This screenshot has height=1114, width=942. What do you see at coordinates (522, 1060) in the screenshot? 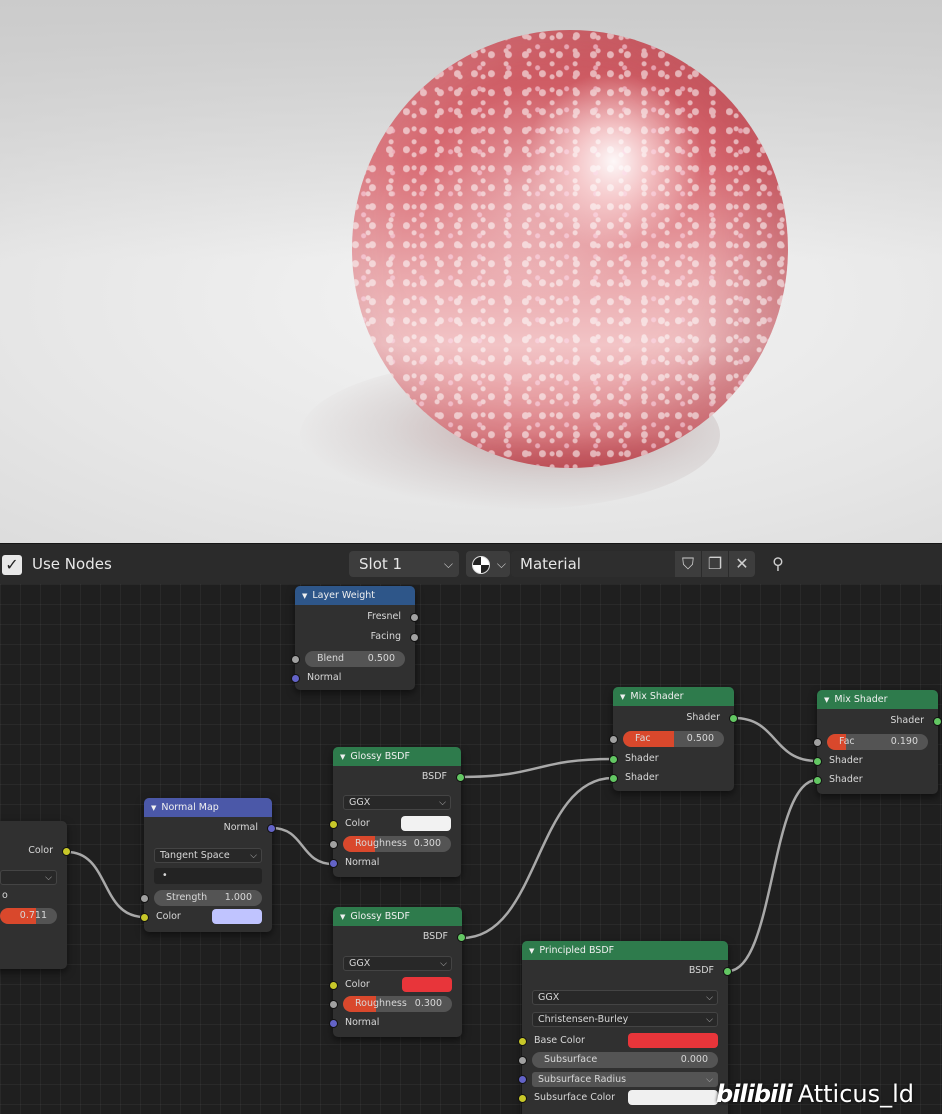
I see `input-subsurface-socket` at bounding box center [522, 1060].